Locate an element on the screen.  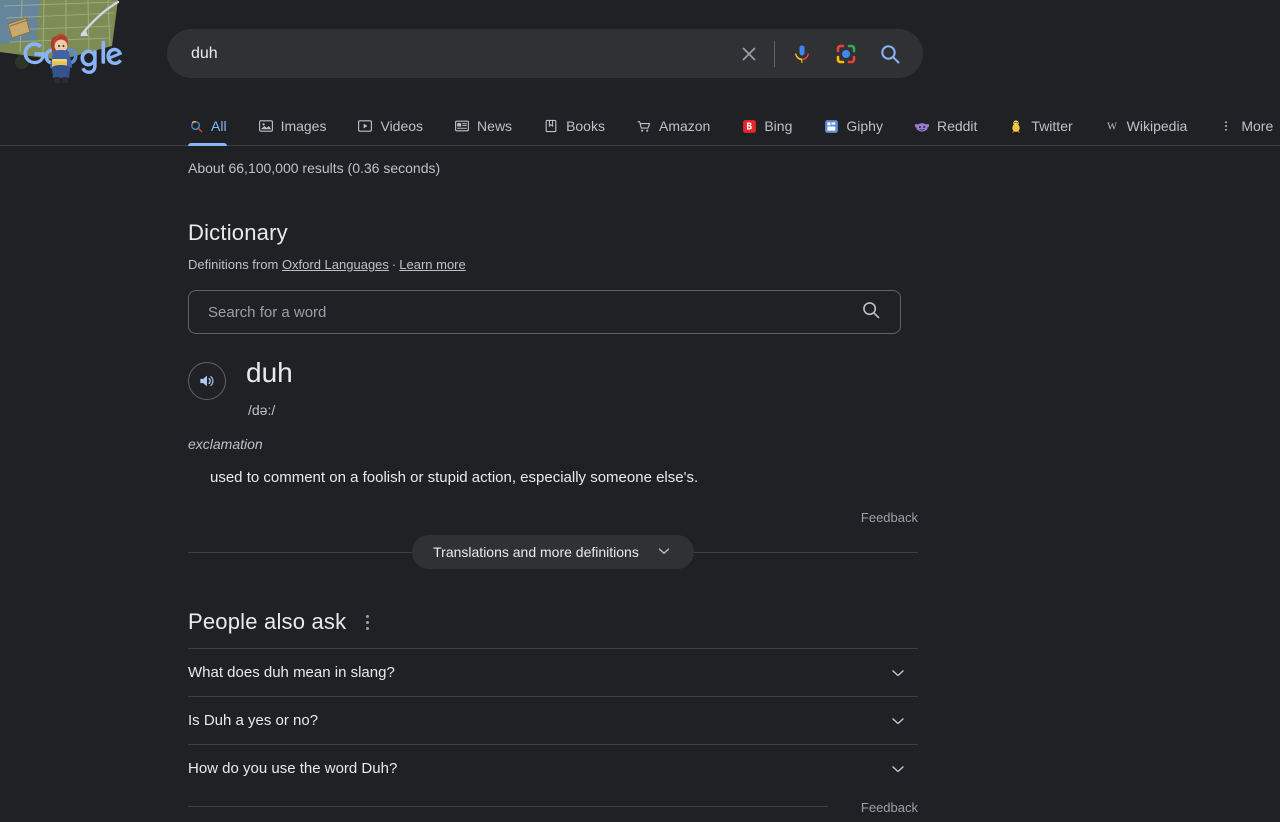
google-doodle is located at coordinates (75, 44).